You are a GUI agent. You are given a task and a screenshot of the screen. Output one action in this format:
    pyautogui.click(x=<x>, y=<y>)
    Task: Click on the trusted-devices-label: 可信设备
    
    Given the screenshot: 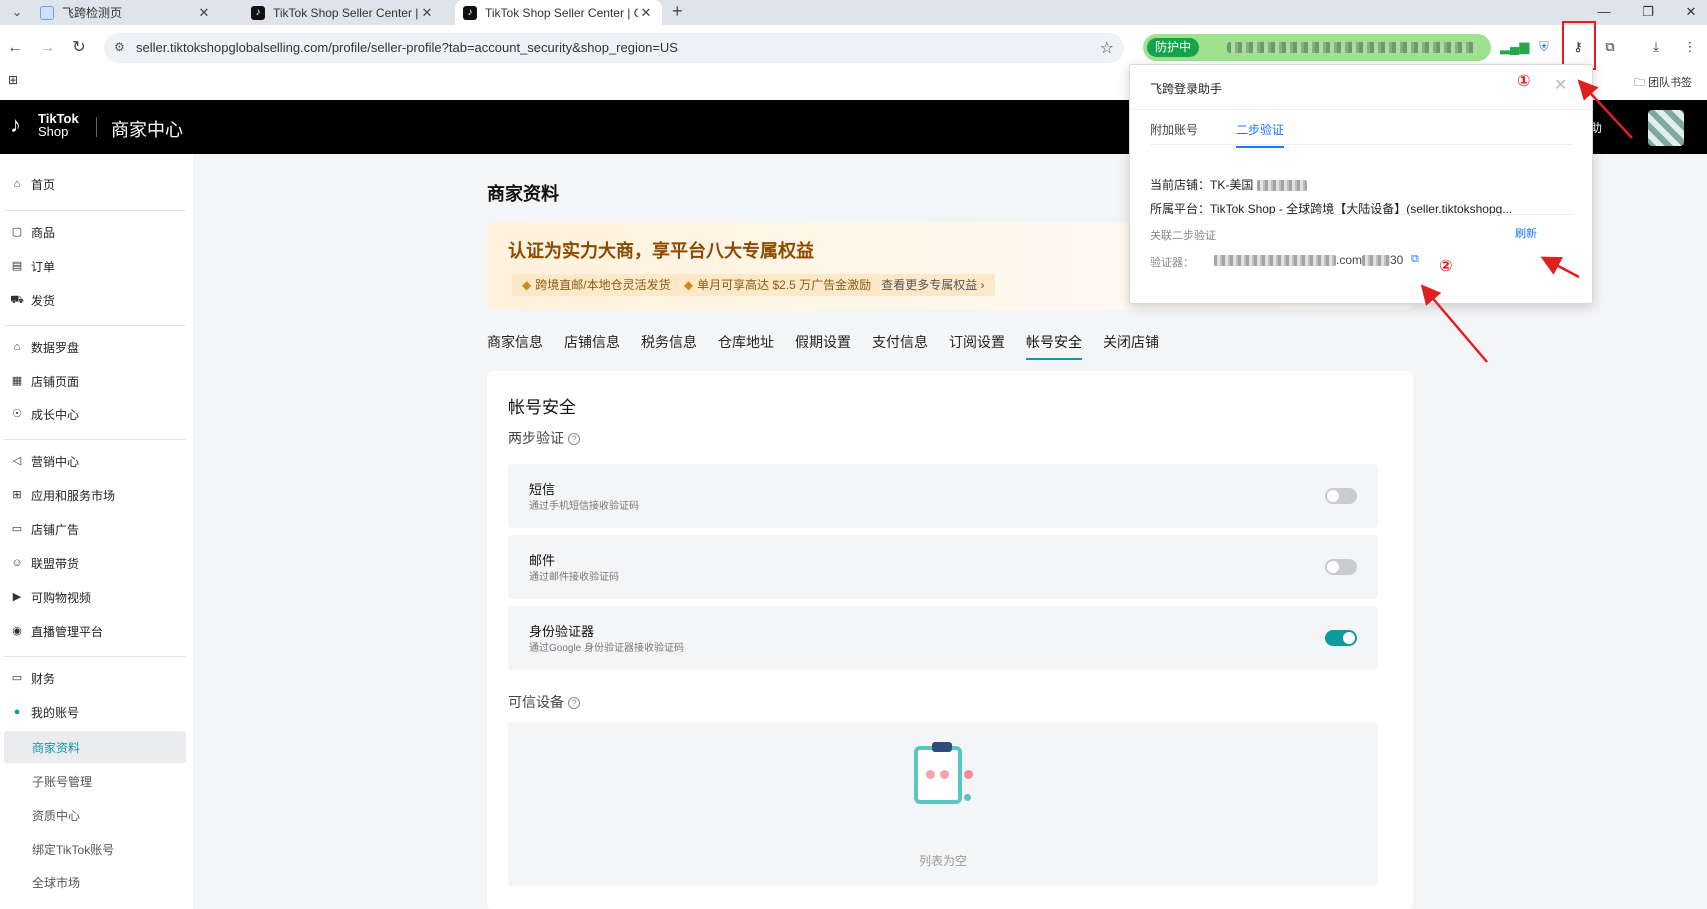 What is the action you would take?
    pyautogui.click(x=536, y=702)
    